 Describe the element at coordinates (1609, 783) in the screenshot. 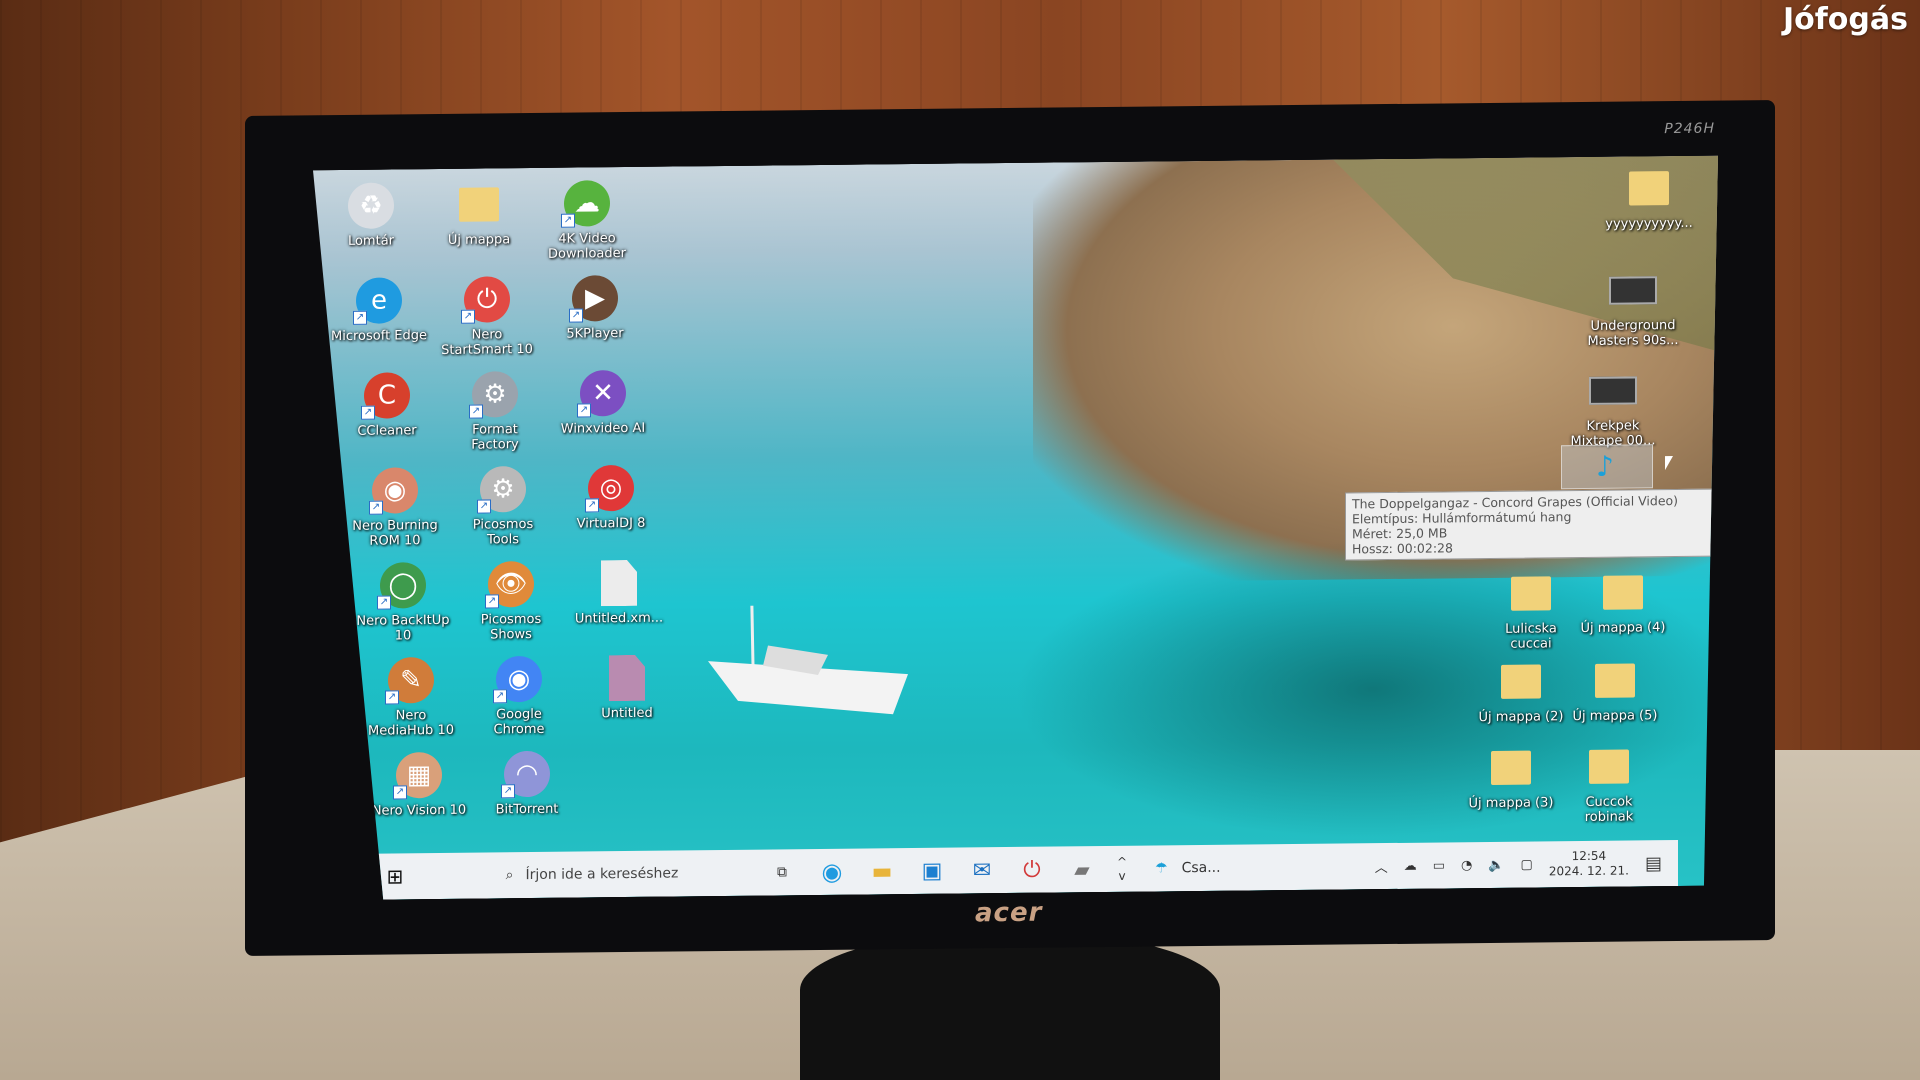

I see `desktop-icon: Cuccok robinak` at that location.